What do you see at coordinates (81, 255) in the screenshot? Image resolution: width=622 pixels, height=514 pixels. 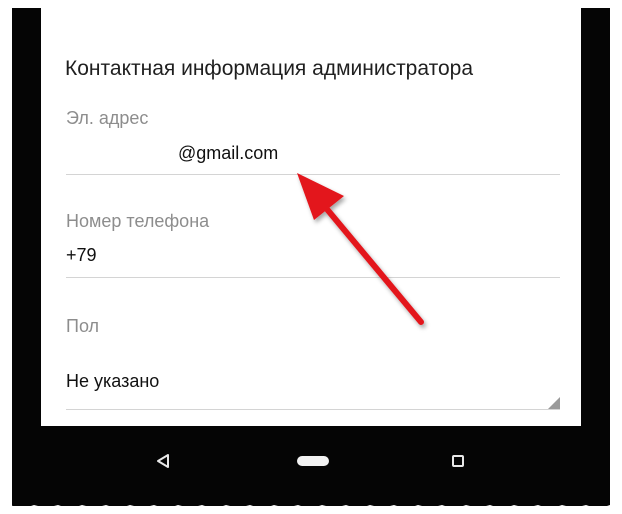 I see `phone-field: +79` at bounding box center [81, 255].